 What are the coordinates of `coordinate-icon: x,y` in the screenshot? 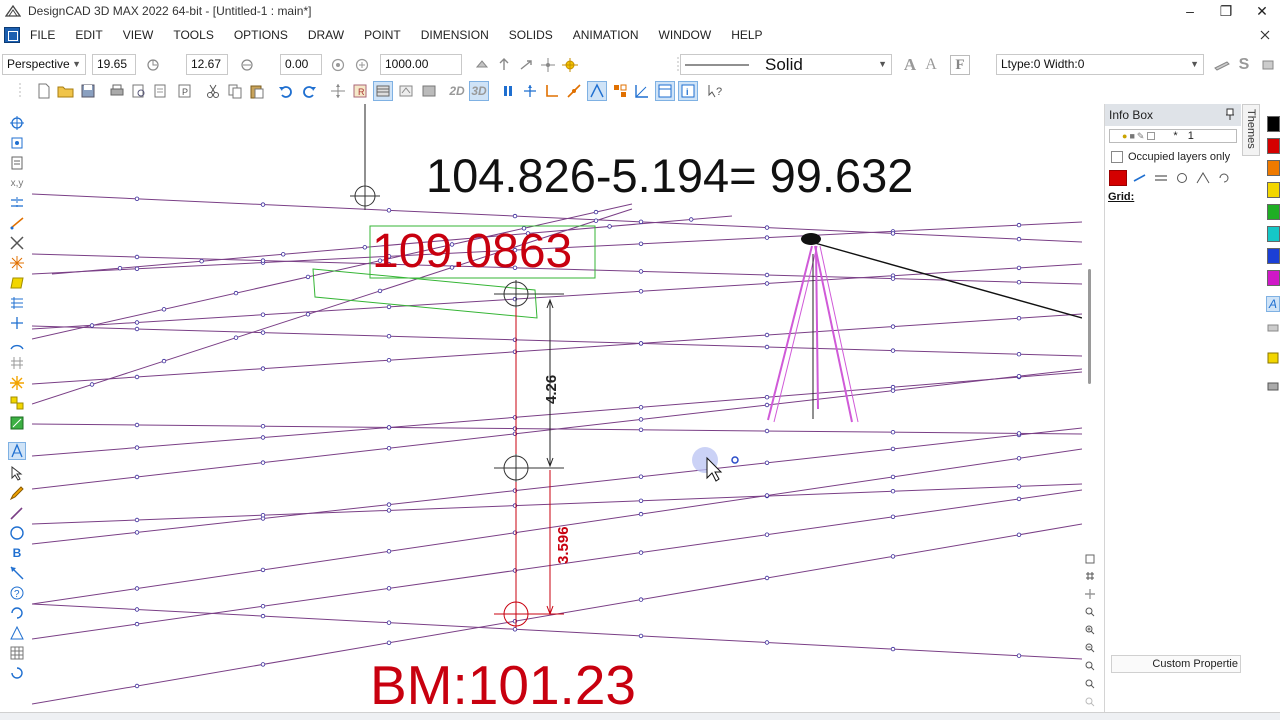 It's located at (17, 183).